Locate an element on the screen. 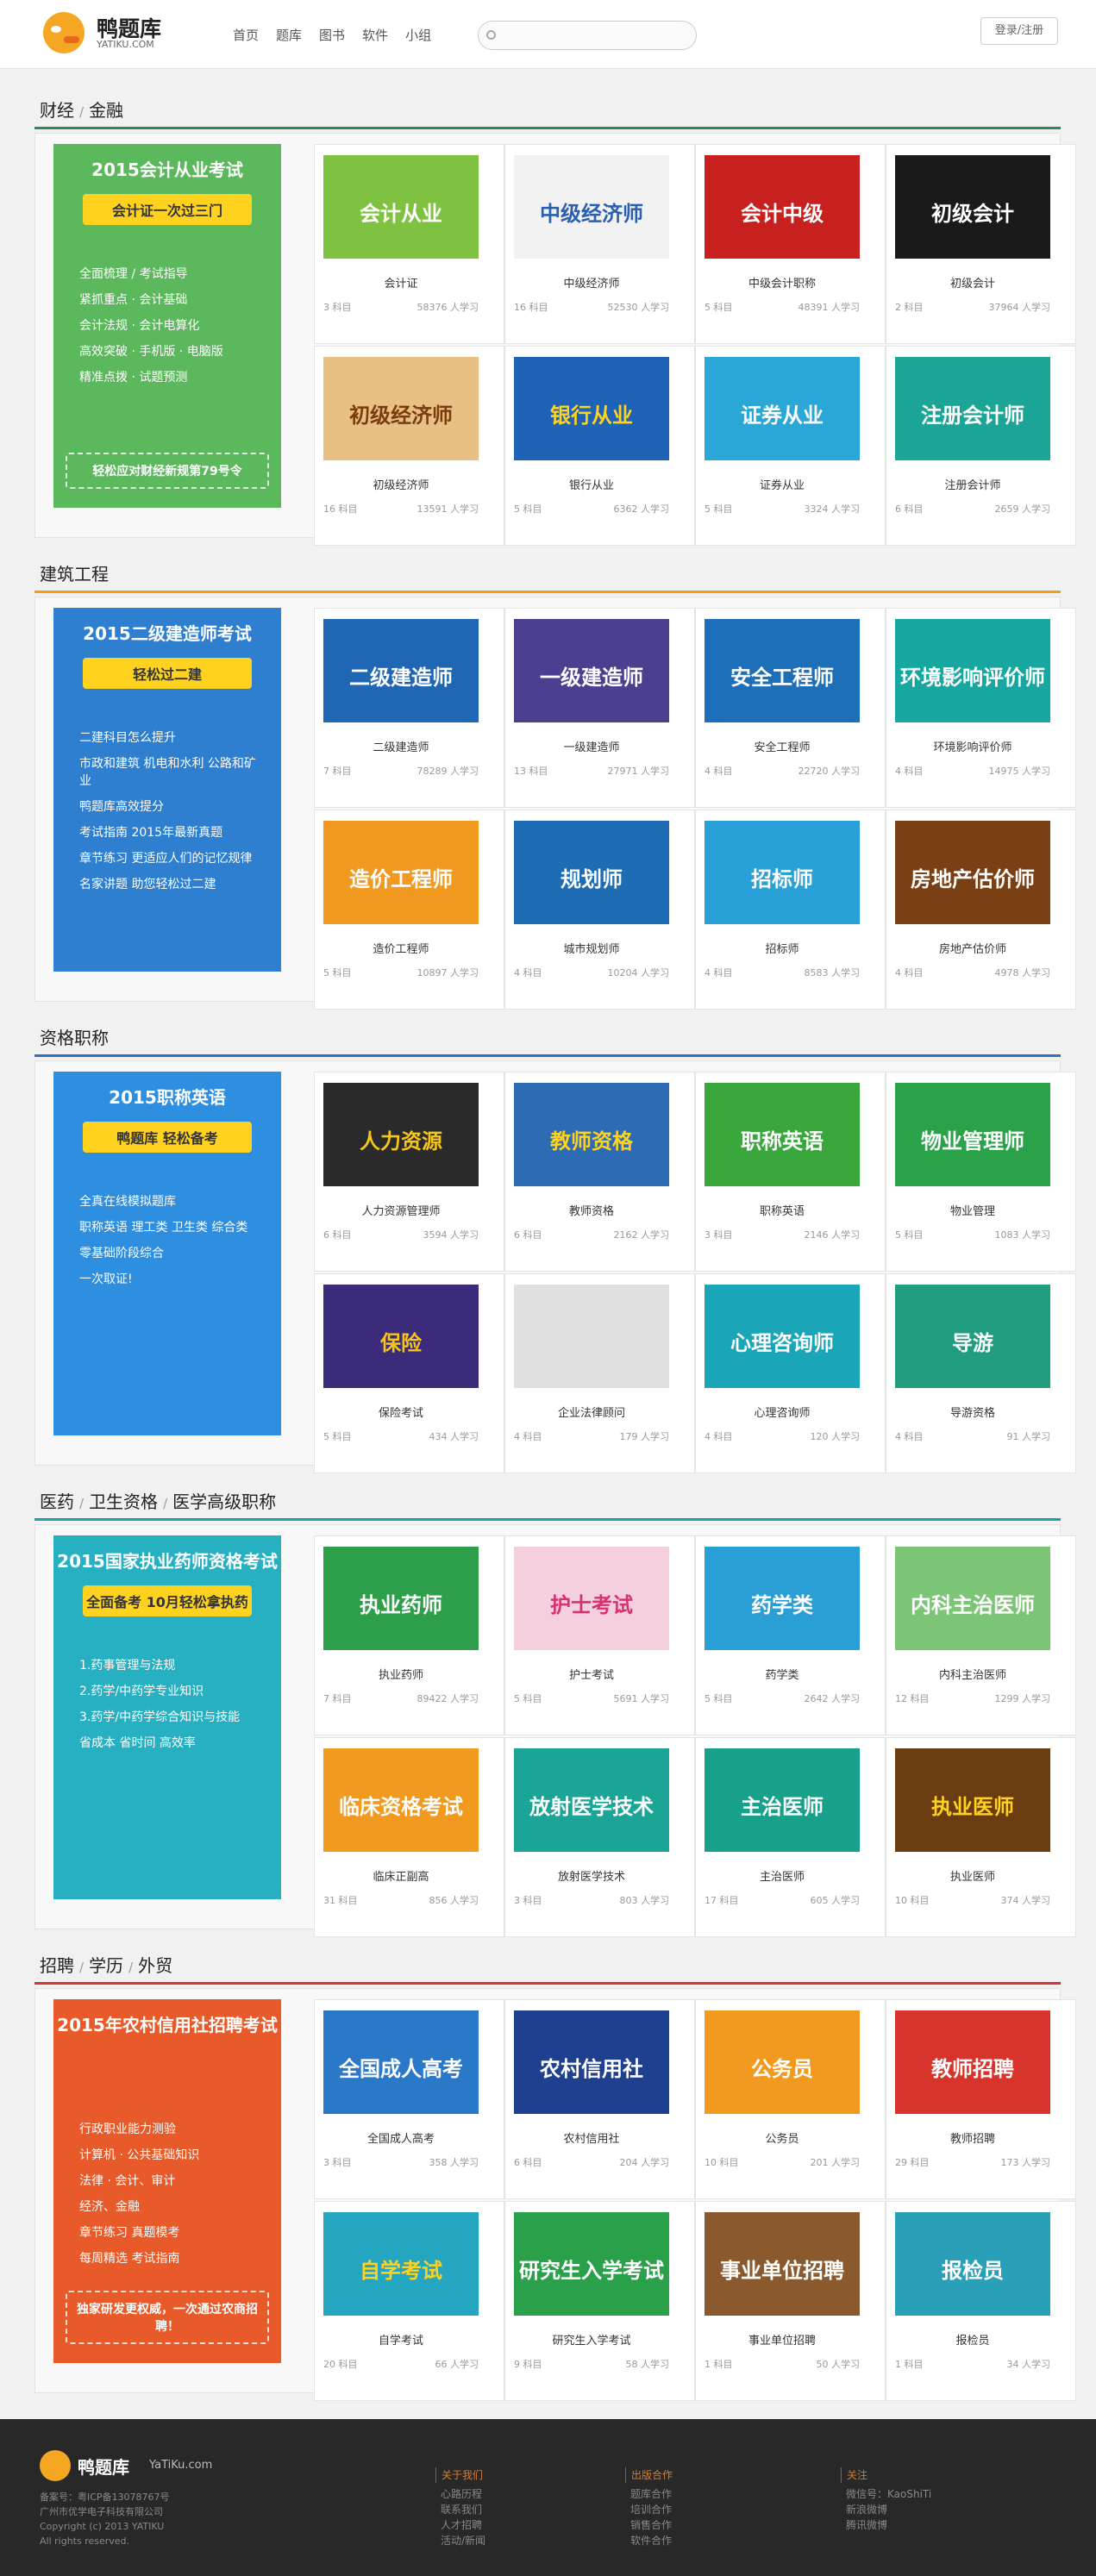 The image size is (1096, 2576). course-card: 报检员 报检员 1 科目 34 人学习 is located at coordinates (981, 2301).